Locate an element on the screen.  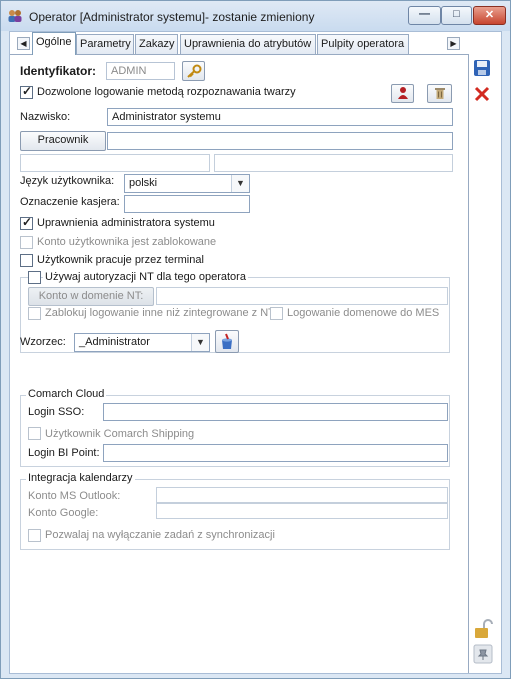
floppy-icon is located at coordinates (482, 68).